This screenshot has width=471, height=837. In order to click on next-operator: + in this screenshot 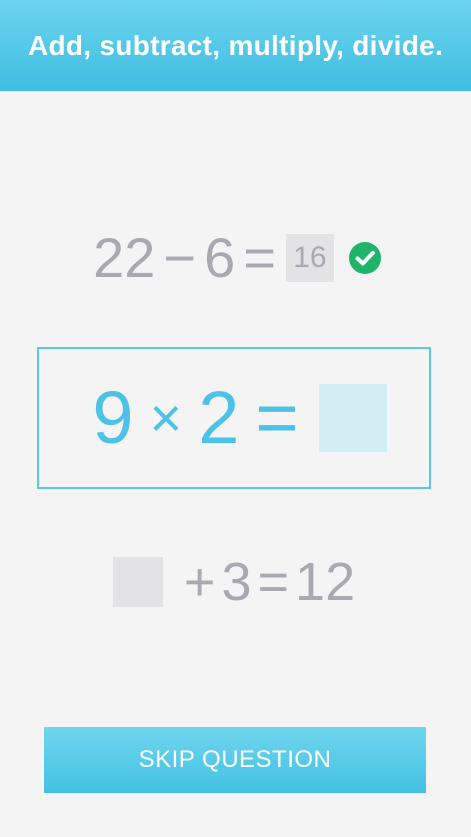, I will do `click(199, 582)`.